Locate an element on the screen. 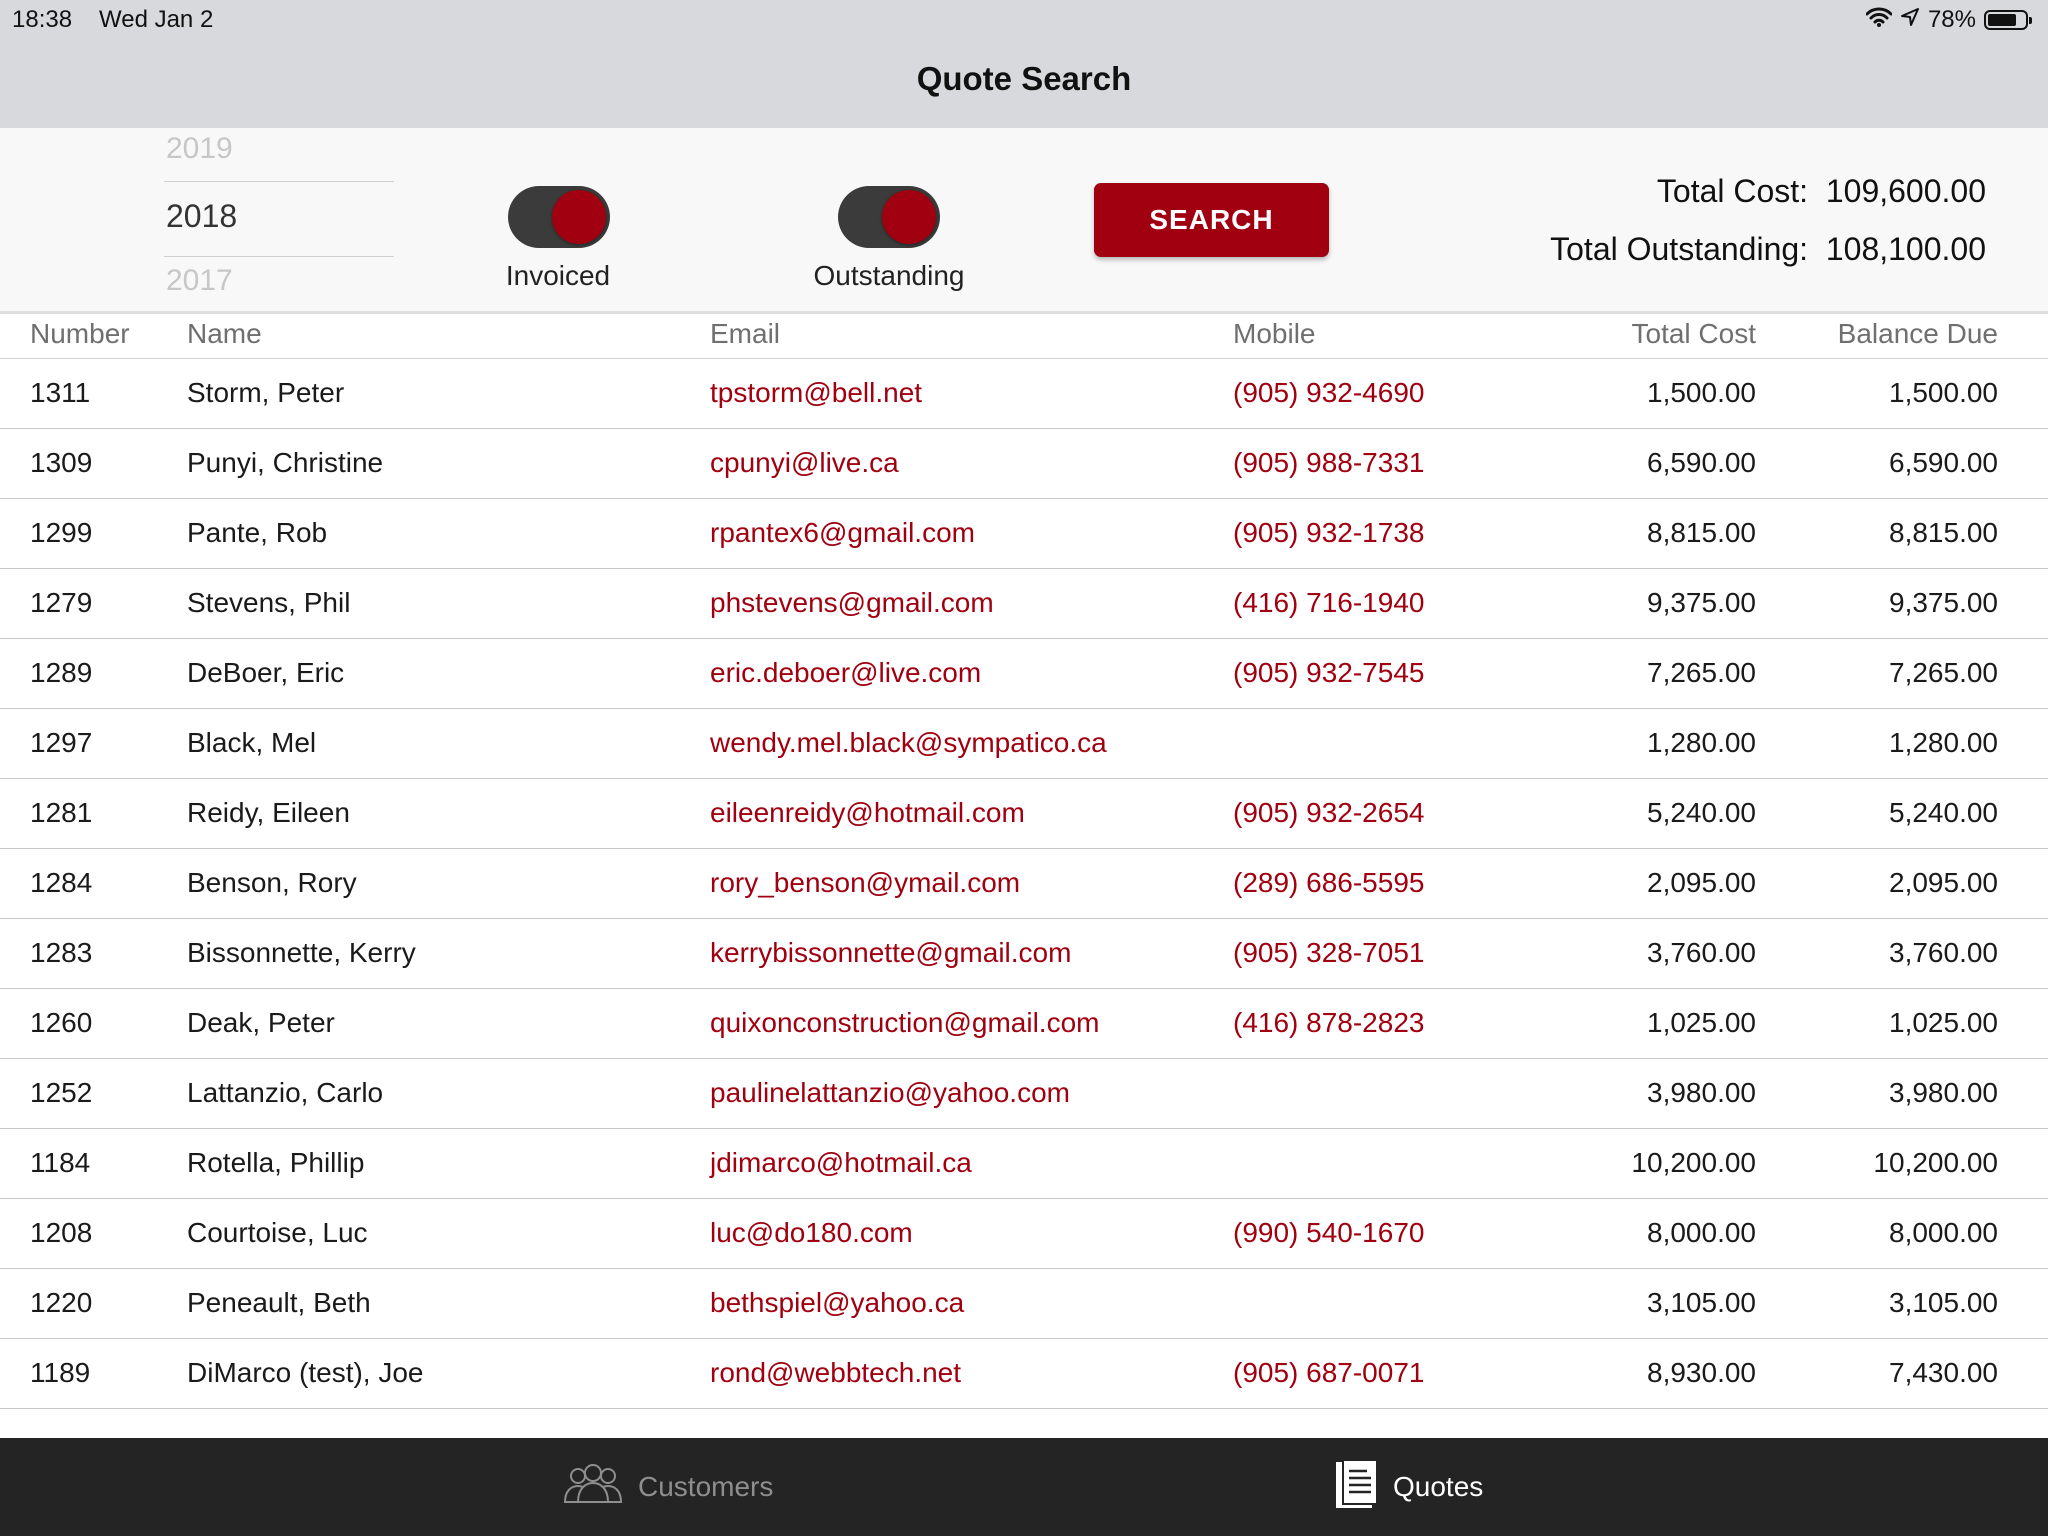  quote-number: 1281 is located at coordinates (61, 812).